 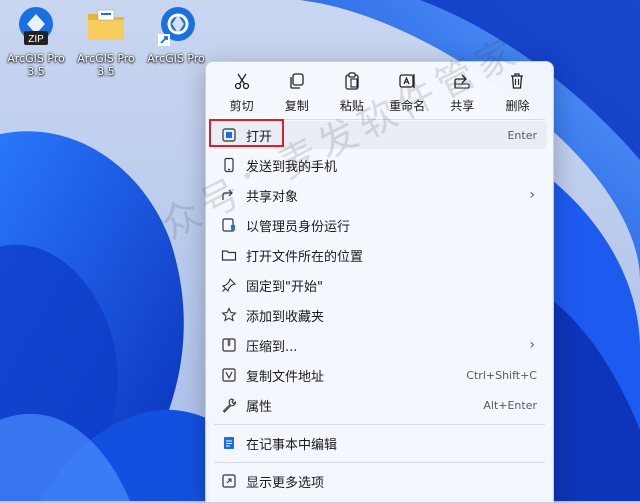 I want to click on rename-label: 重命名, so click(x=407, y=105).